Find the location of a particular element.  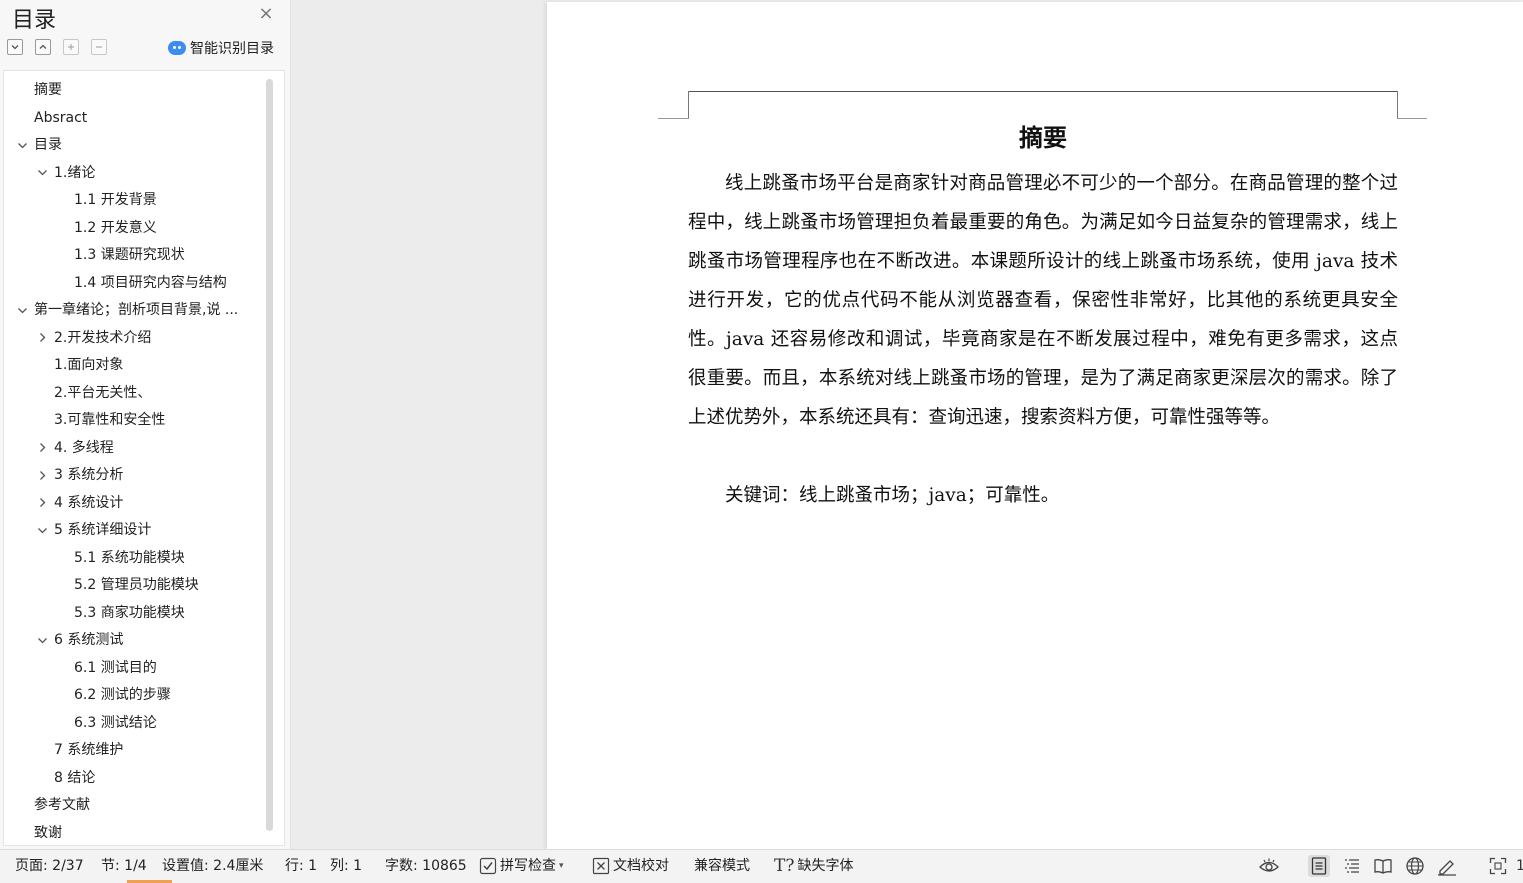

close-icon: × is located at coordinates (266, 14).